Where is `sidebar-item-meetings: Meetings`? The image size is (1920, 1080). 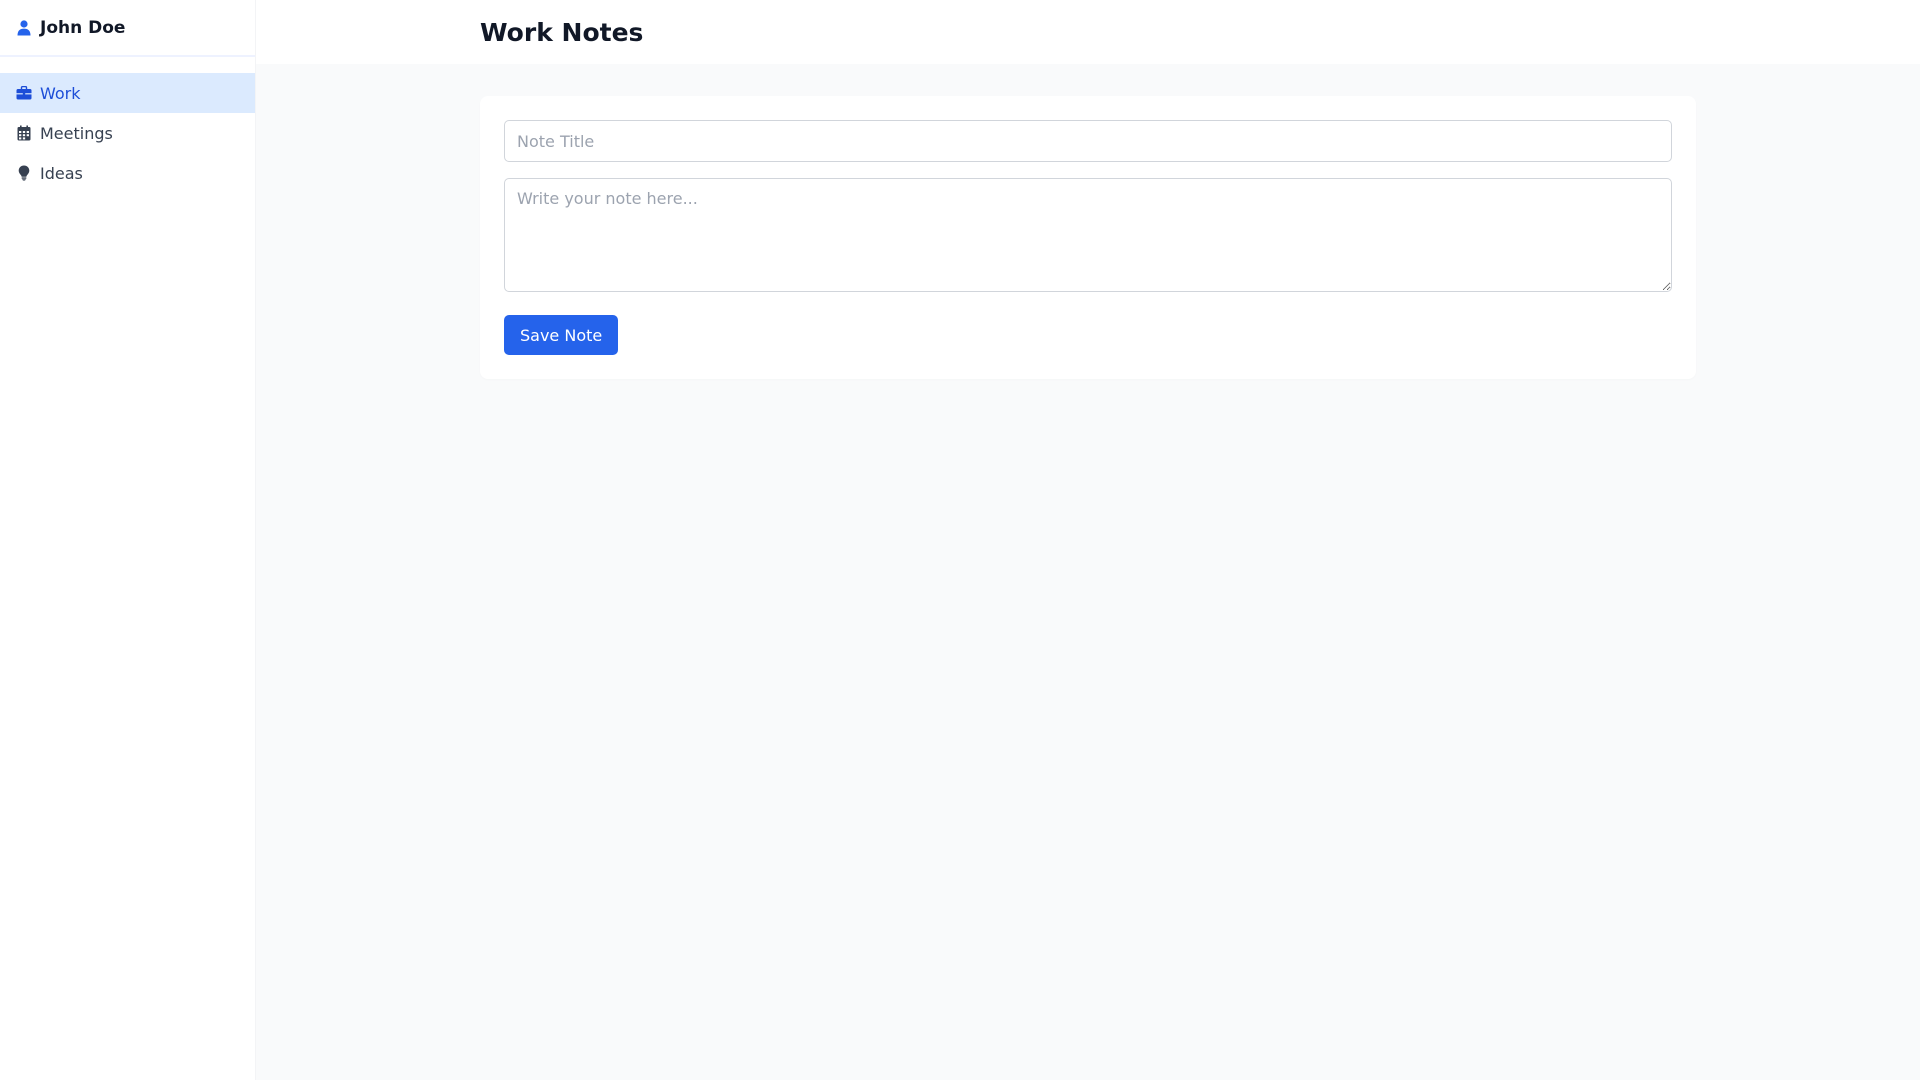 sidebar-item-meetings: Meetings is located at coordinates (127, 133).